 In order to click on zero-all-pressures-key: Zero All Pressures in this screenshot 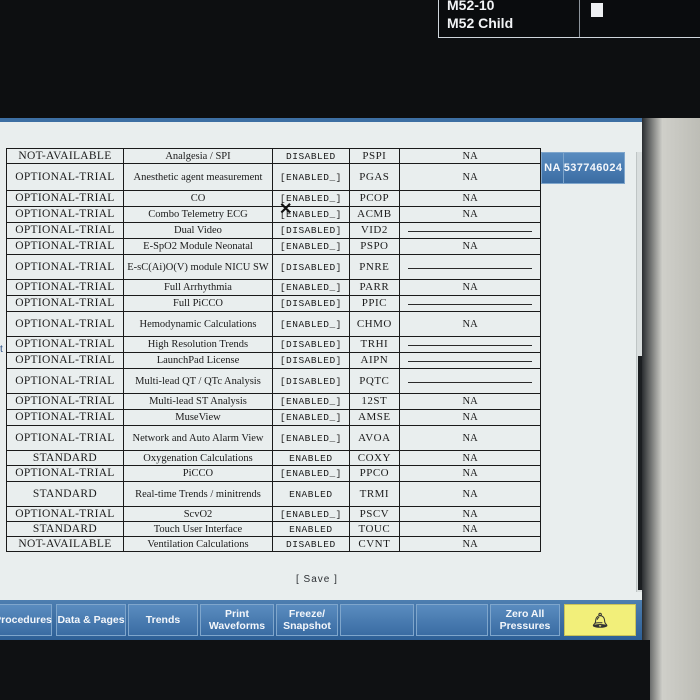, I will do `click(525, 620)`.